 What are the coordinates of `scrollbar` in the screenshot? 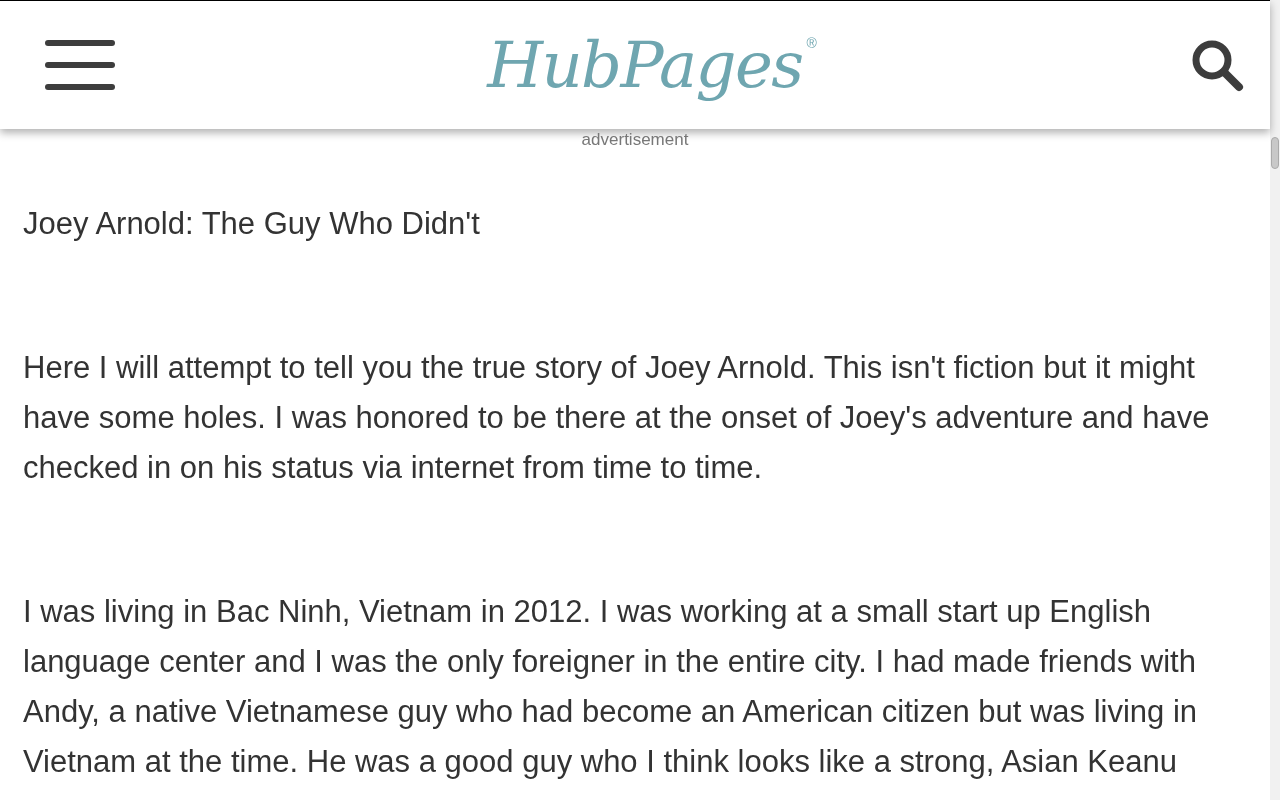 It's located at (1275, 400).